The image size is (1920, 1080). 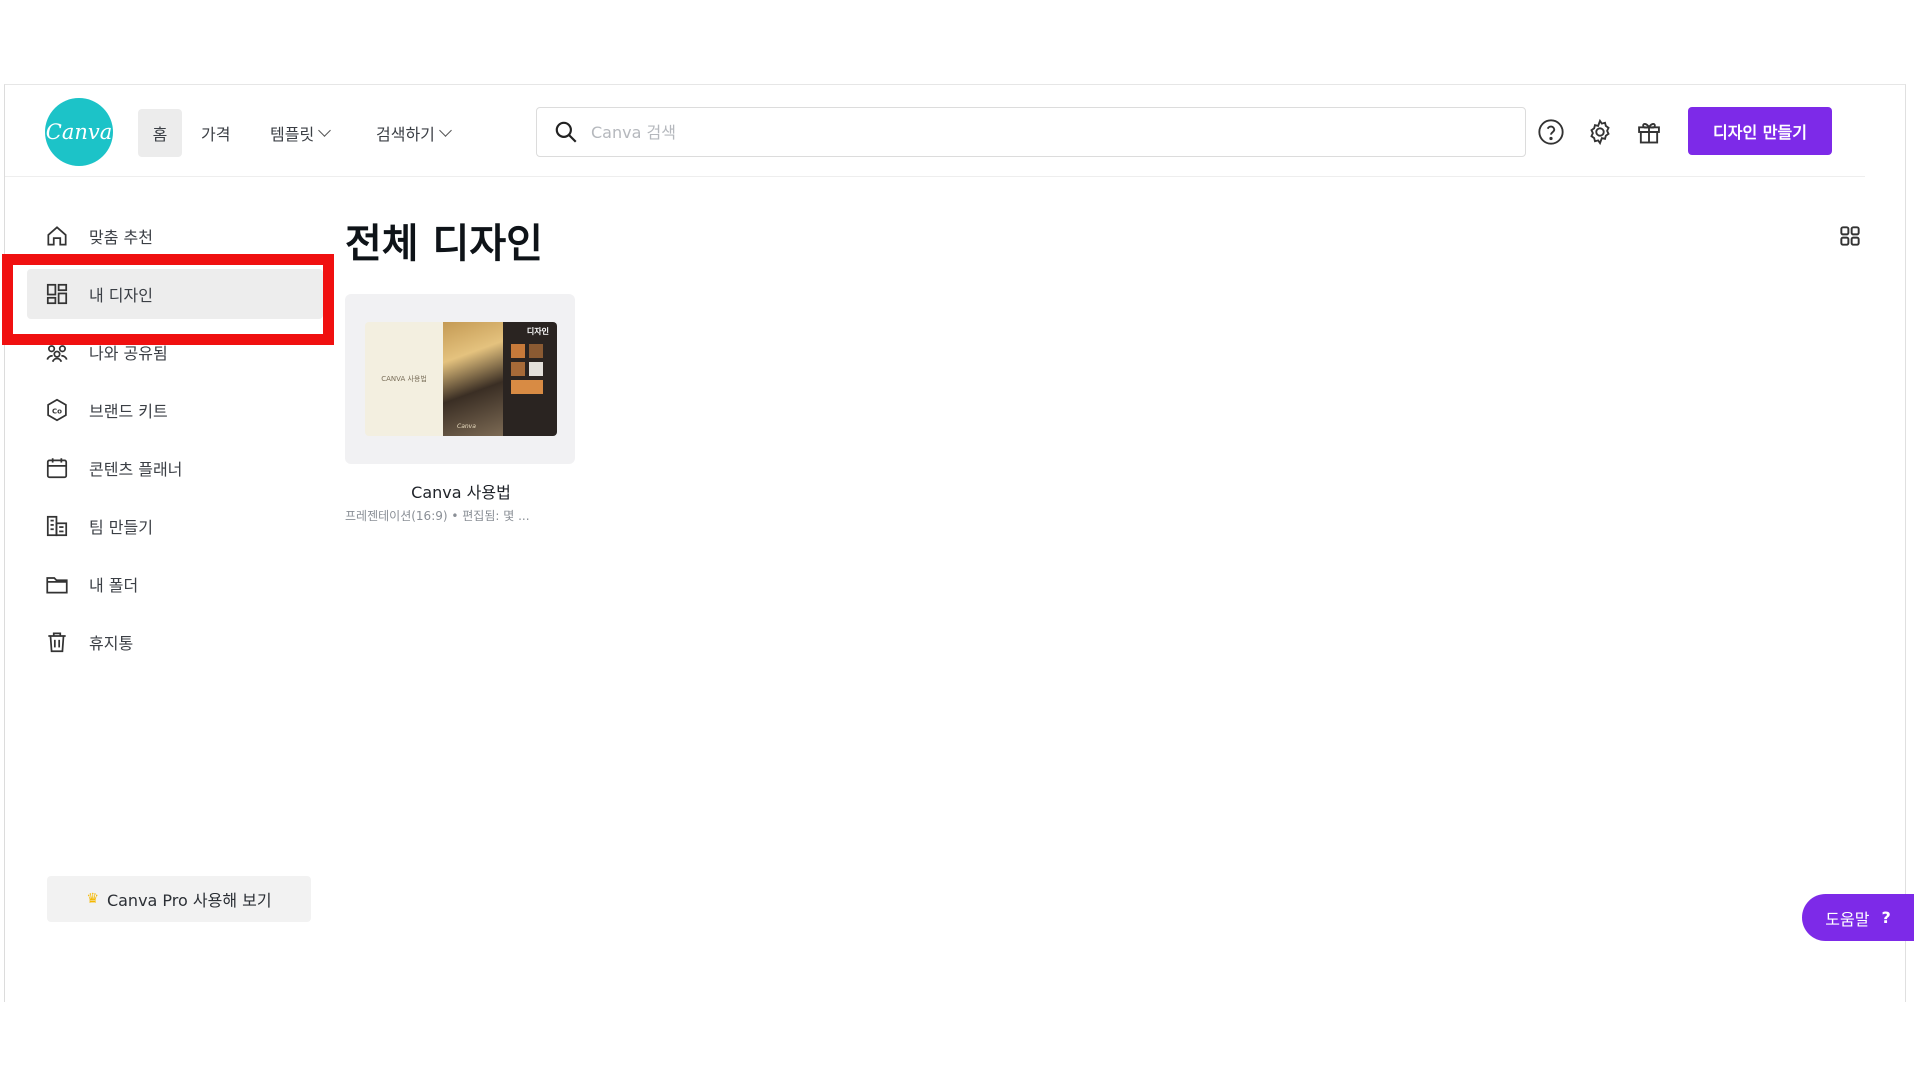 What do you see at coordinates (175, 584) in the screenshot?
I see `sidebar-item-my-folders: 내 폴더` at bounding box center [175, 584].